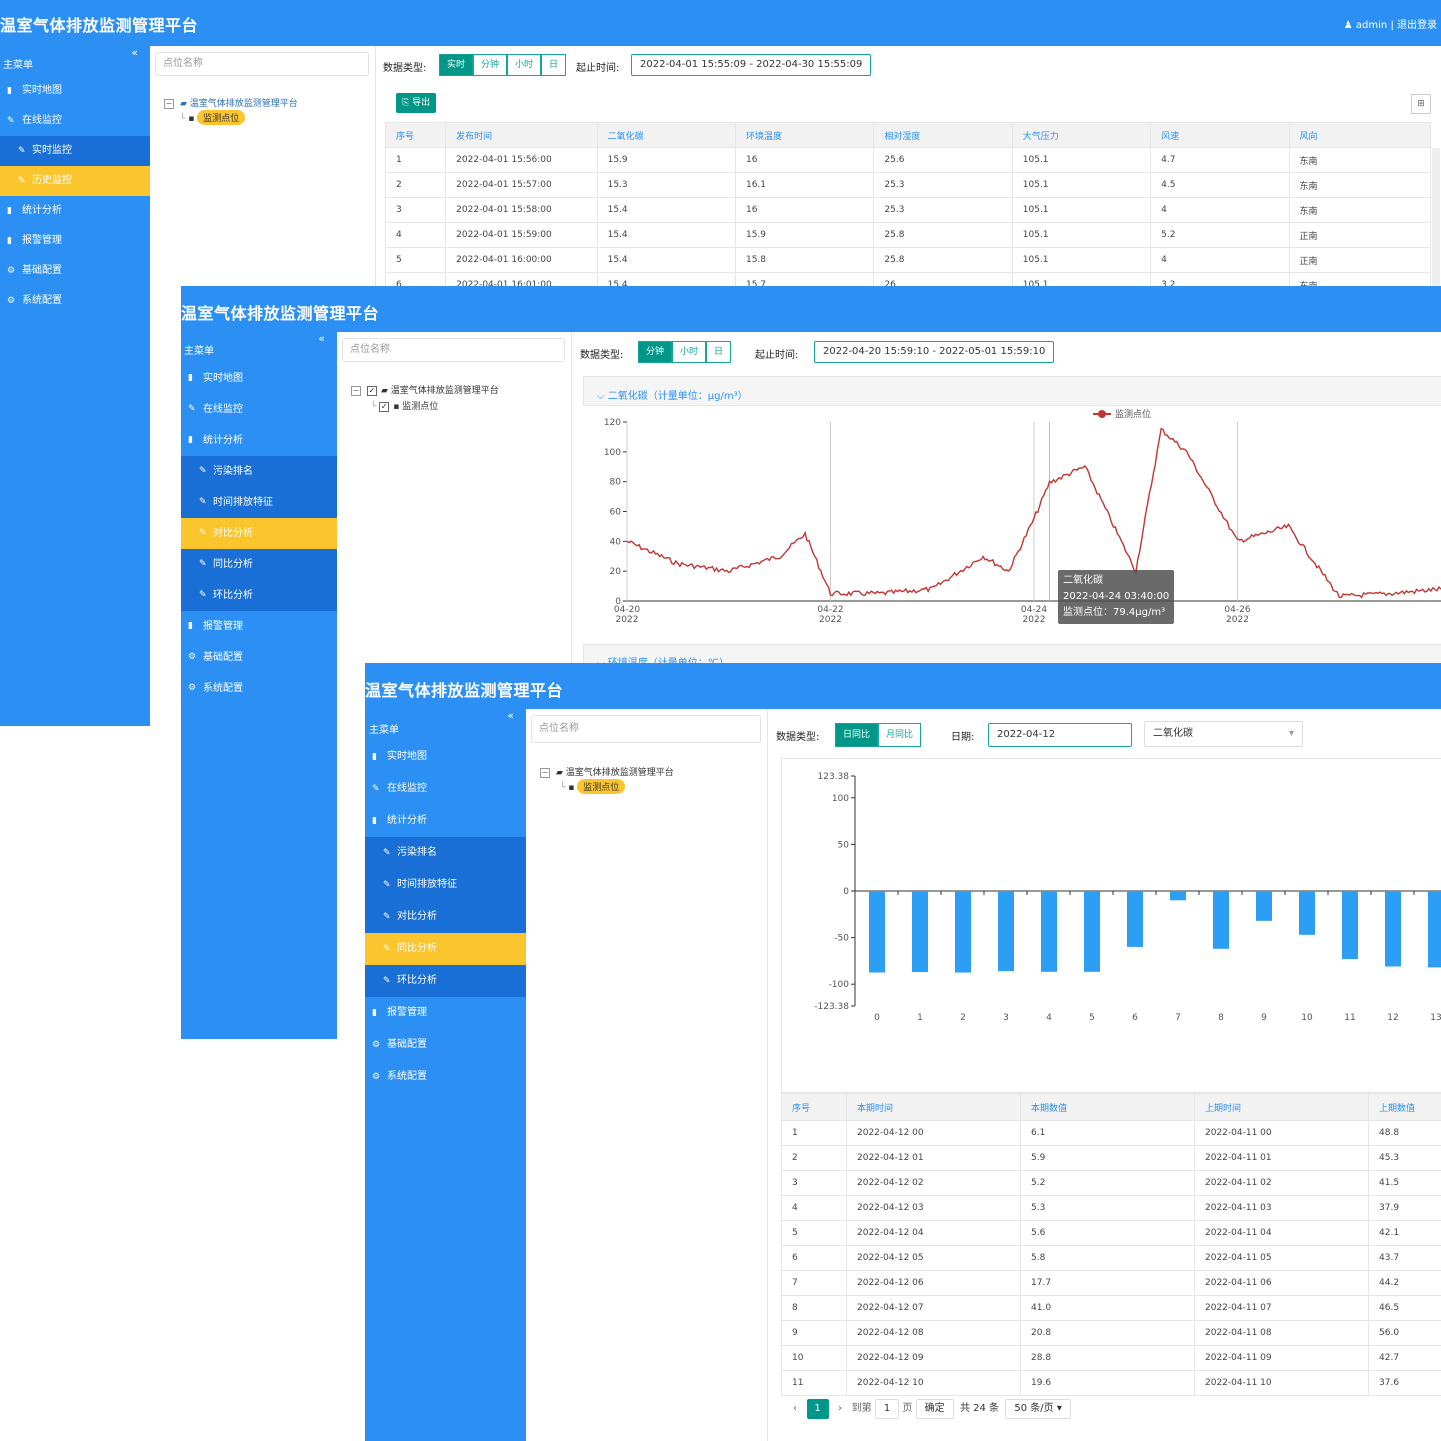 The height and width of the screenshot is (1441, 1441). I want to click on column-header: 上期时间, so click(1281, 1107).